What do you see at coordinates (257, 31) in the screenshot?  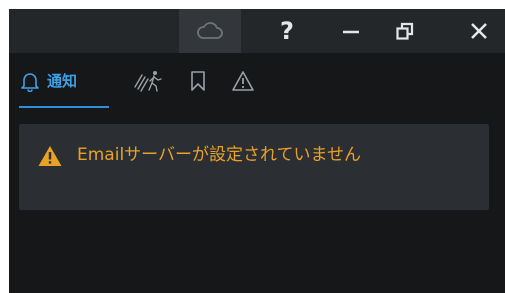 I see `title-bar: ?` at bounding box center [257, 31].